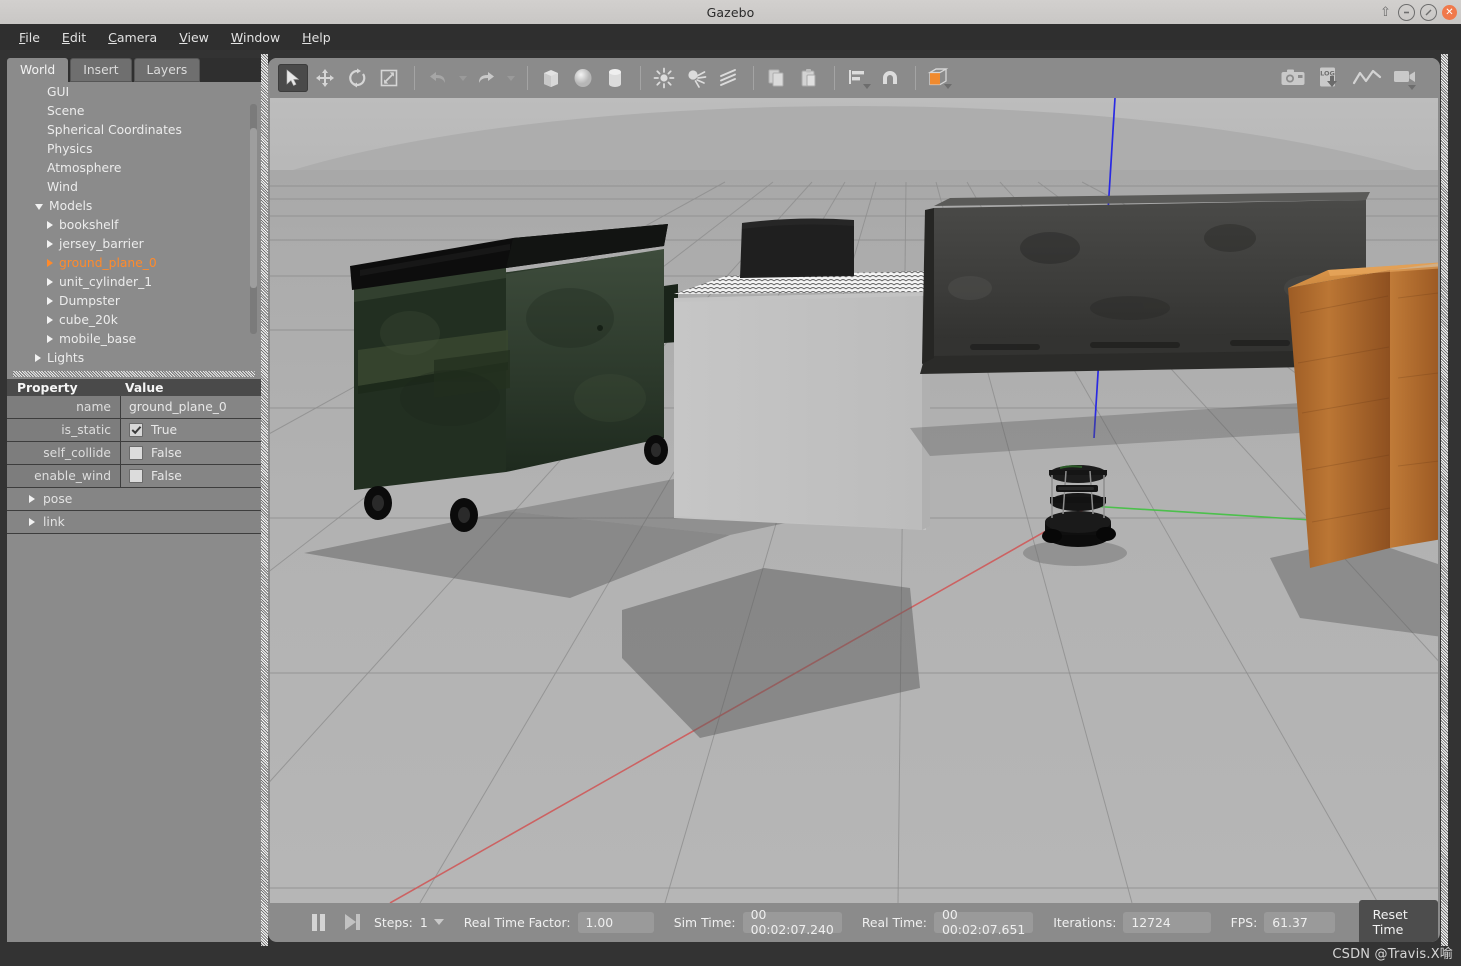 The height and width of the screenshot is (966, 1461). What do you see at coordinates (424, 922) in the screenshot?
I see `steps-value: 1` at bounding box center [424, 922].